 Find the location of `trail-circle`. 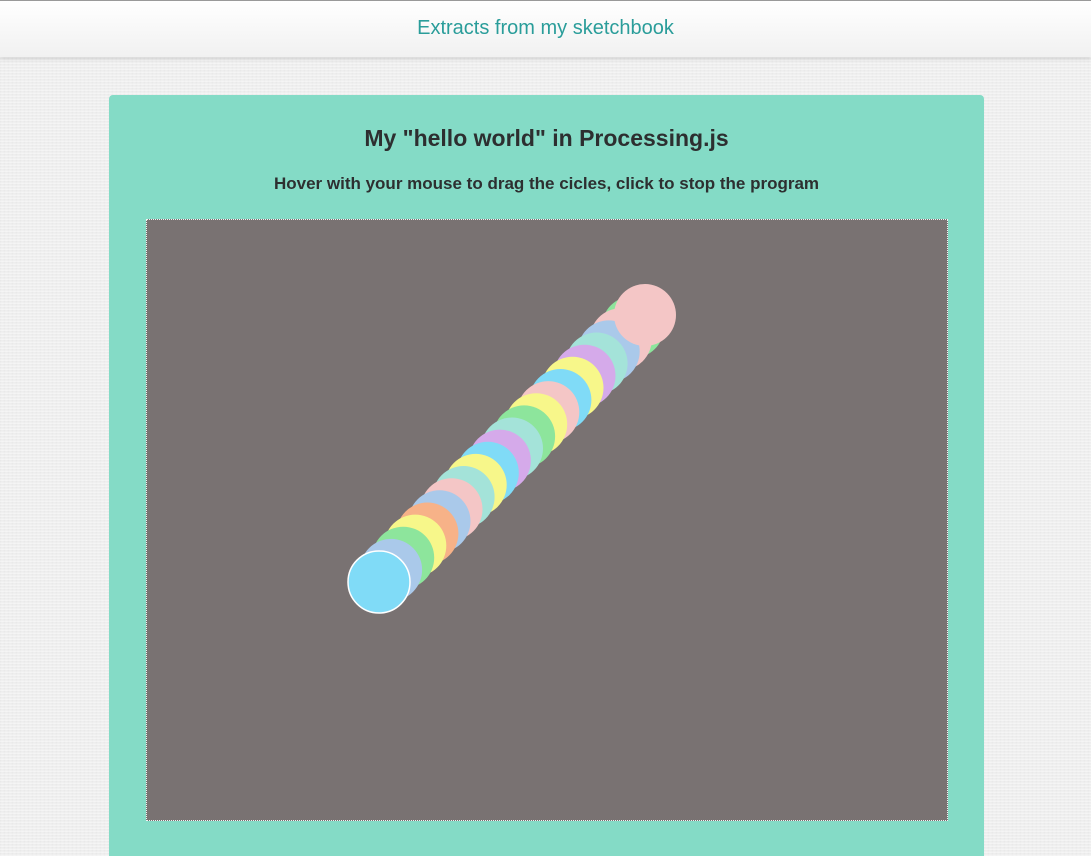

trail-circle is located at coordinates (645, 315).